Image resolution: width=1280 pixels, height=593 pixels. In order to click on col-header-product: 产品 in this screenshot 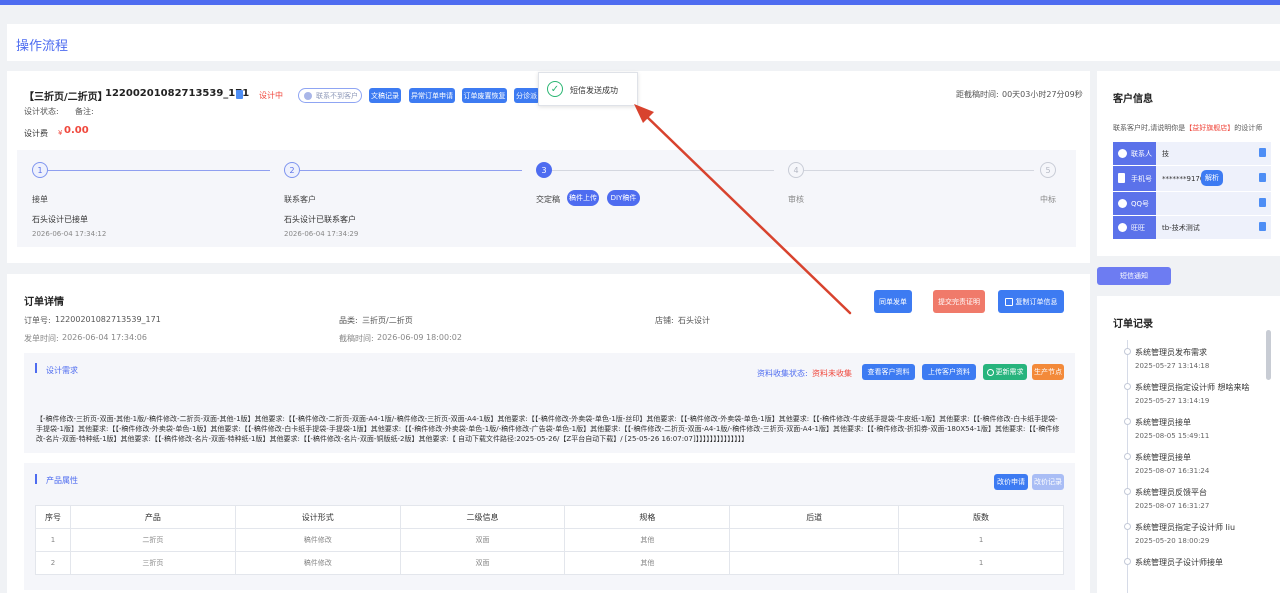, I will do `click(152, 517)`.